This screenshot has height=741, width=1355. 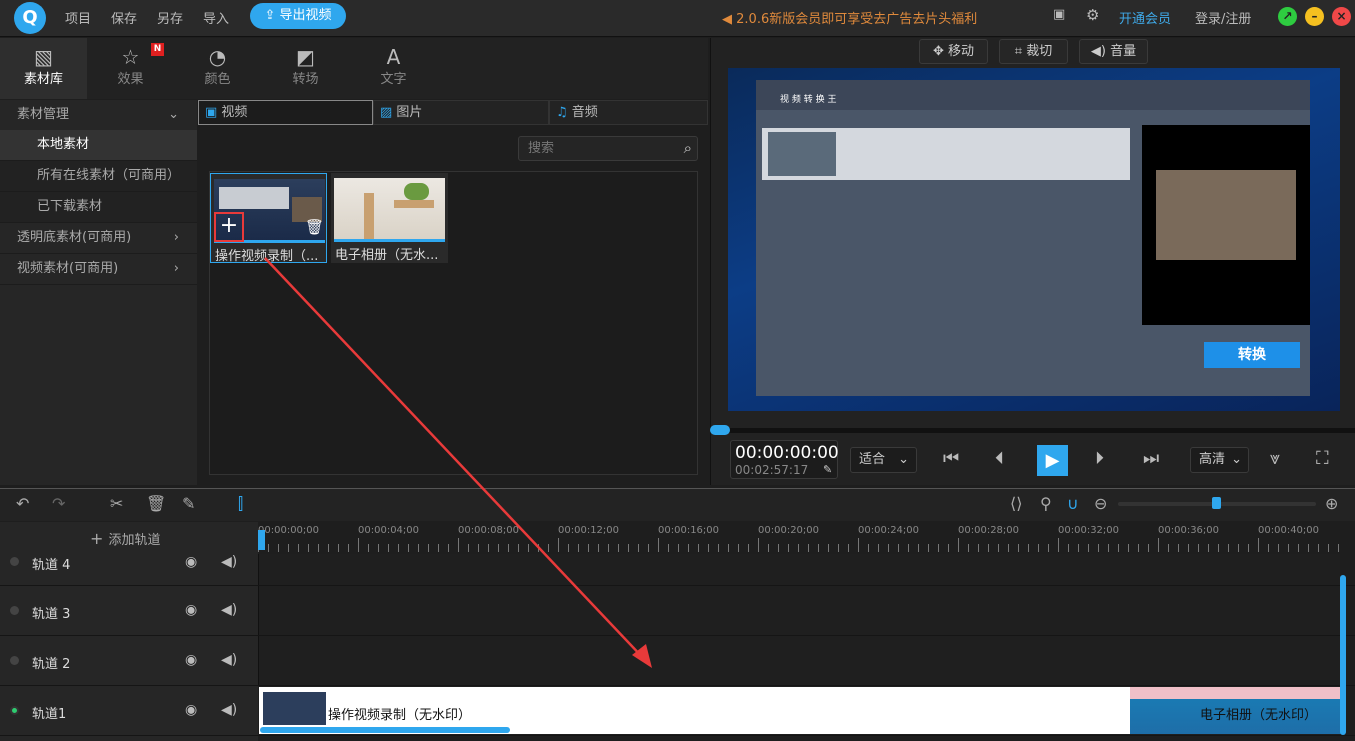 I want to click on tab-text: A 文字, so click(x=393, y=68).